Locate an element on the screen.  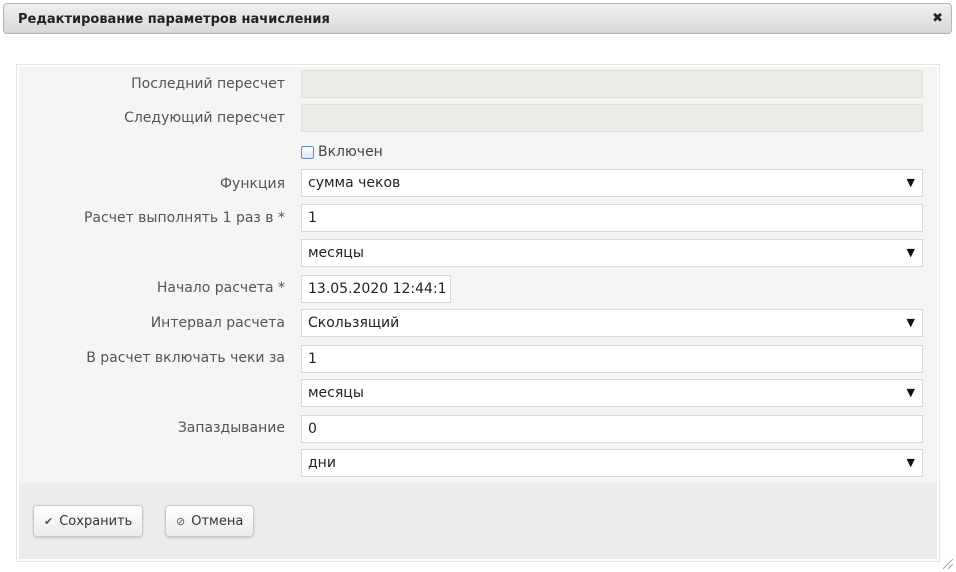
next-recalc-label: Следующий пересчет is located at coordinates (204, 118).